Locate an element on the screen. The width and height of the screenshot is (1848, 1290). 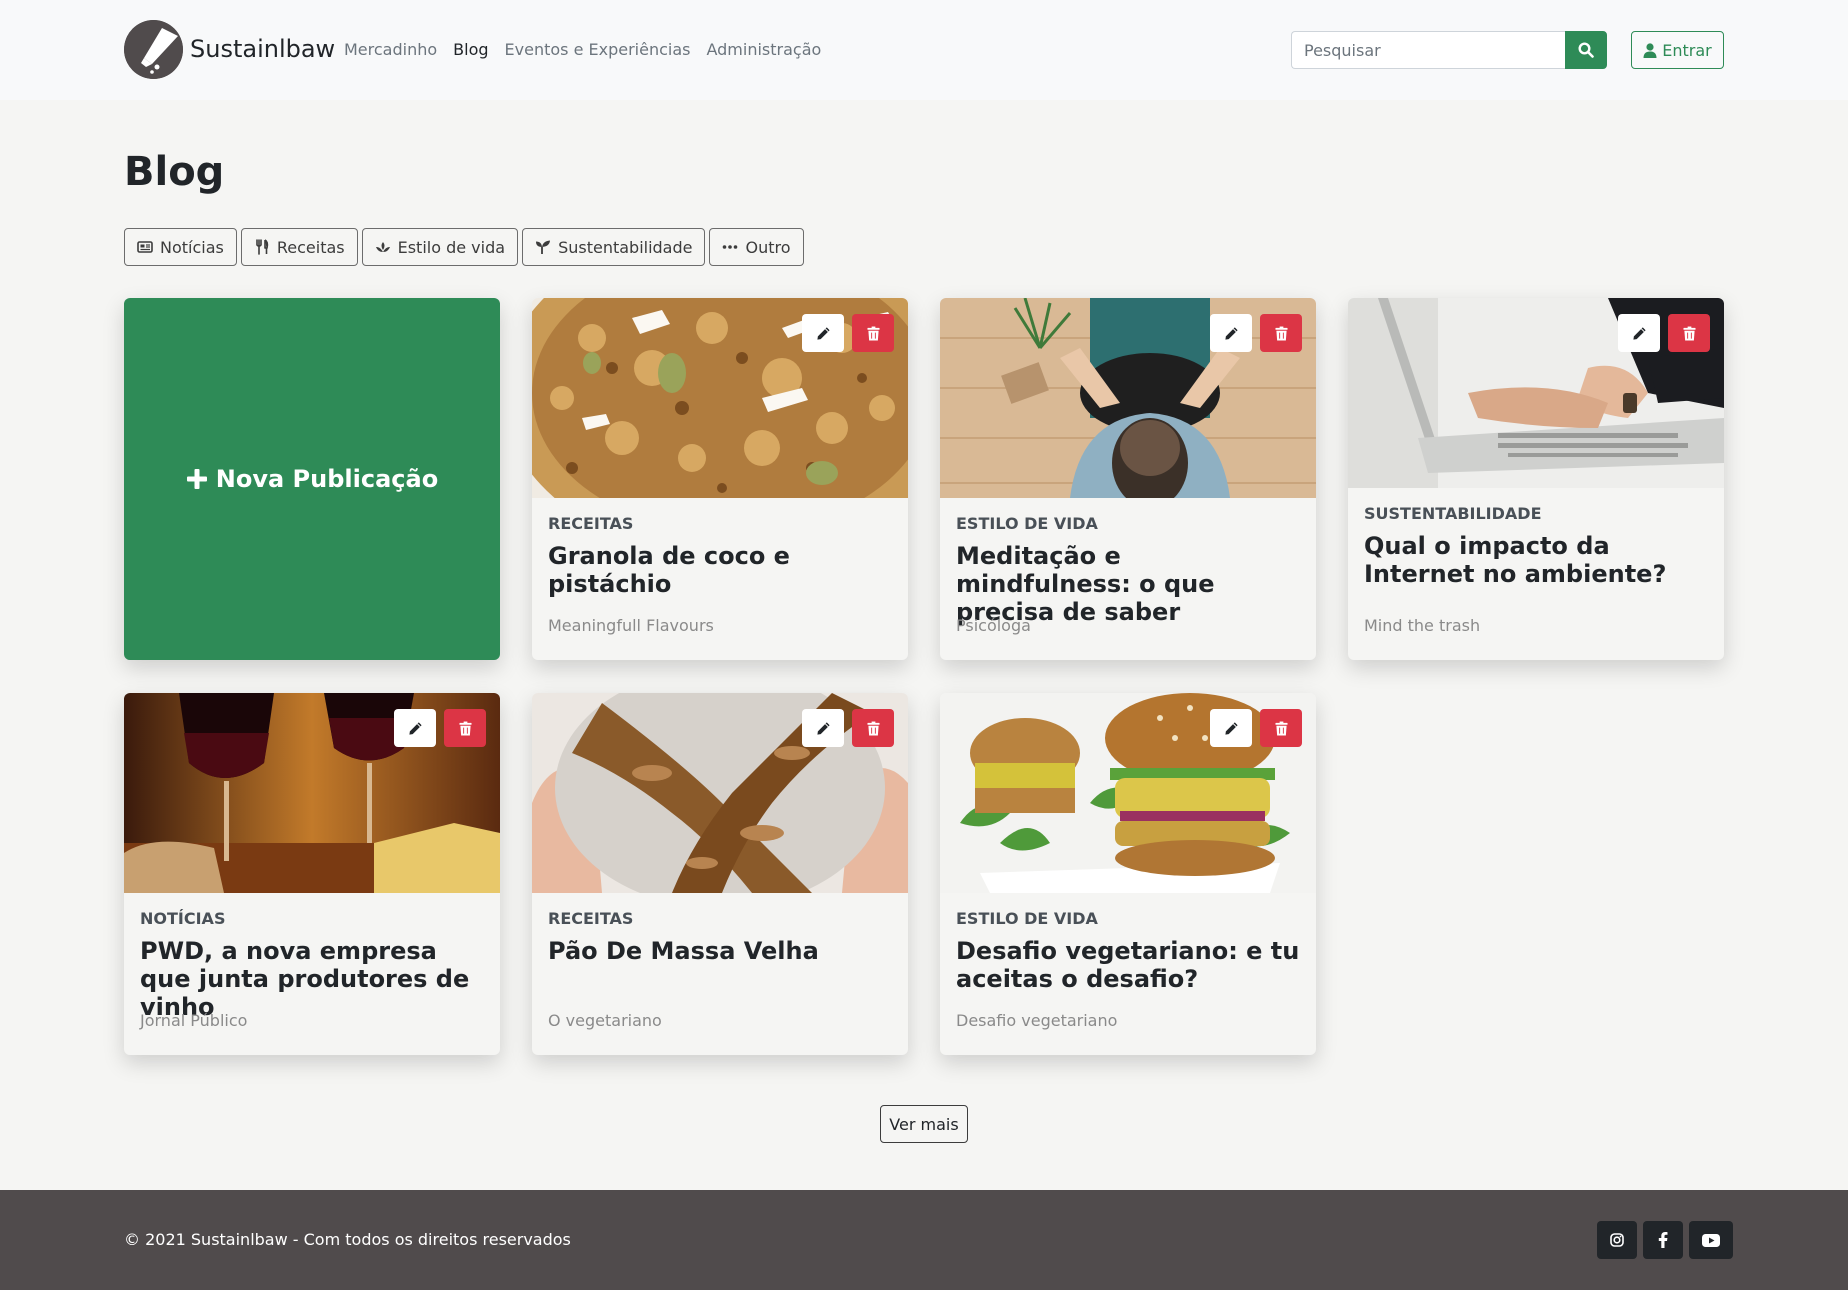
logo-icon is located at coordinates (153, 49).